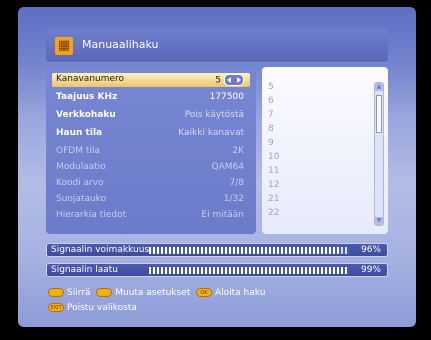  Describe the element at coordinates (64, 46) in the screenshot. I see `menu-grid-icon: ▦` at that location.